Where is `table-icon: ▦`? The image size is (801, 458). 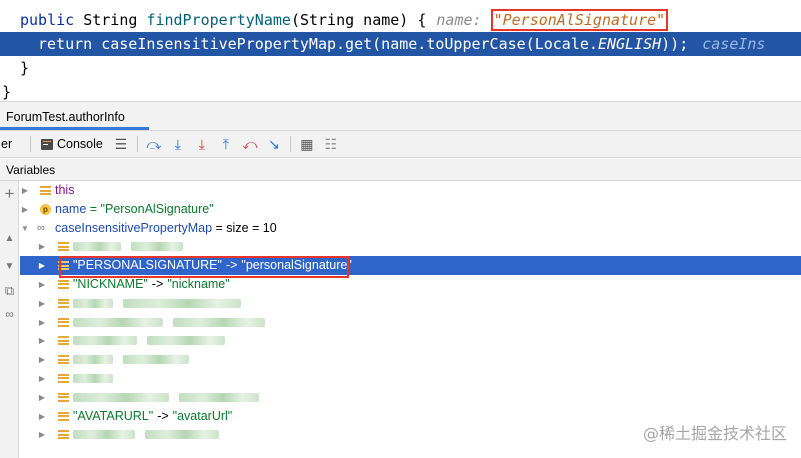
table-icon: ▦ is located at coordinates (307, 144).